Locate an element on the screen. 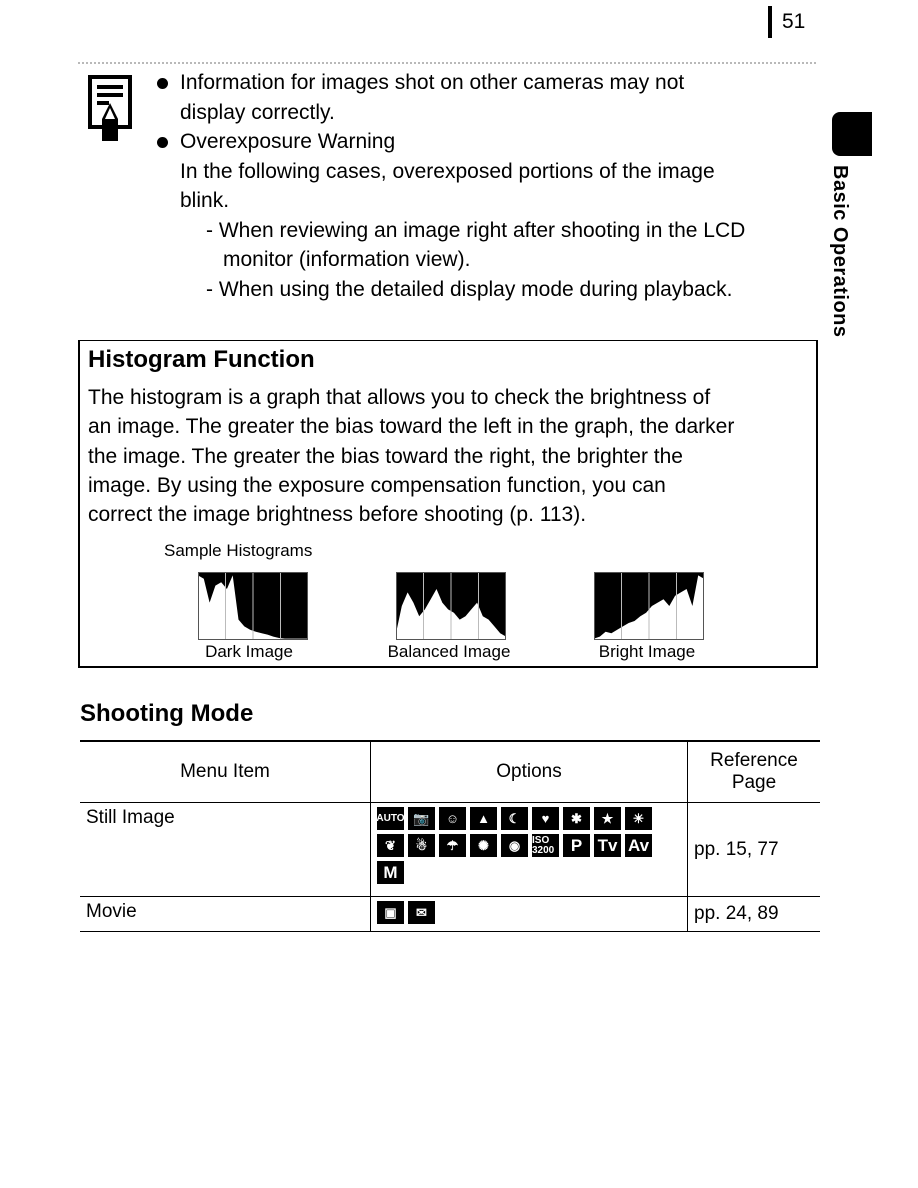 The image size is (918, 1188). header-reference-page: Reference Page is located at coordinates (753, 771).